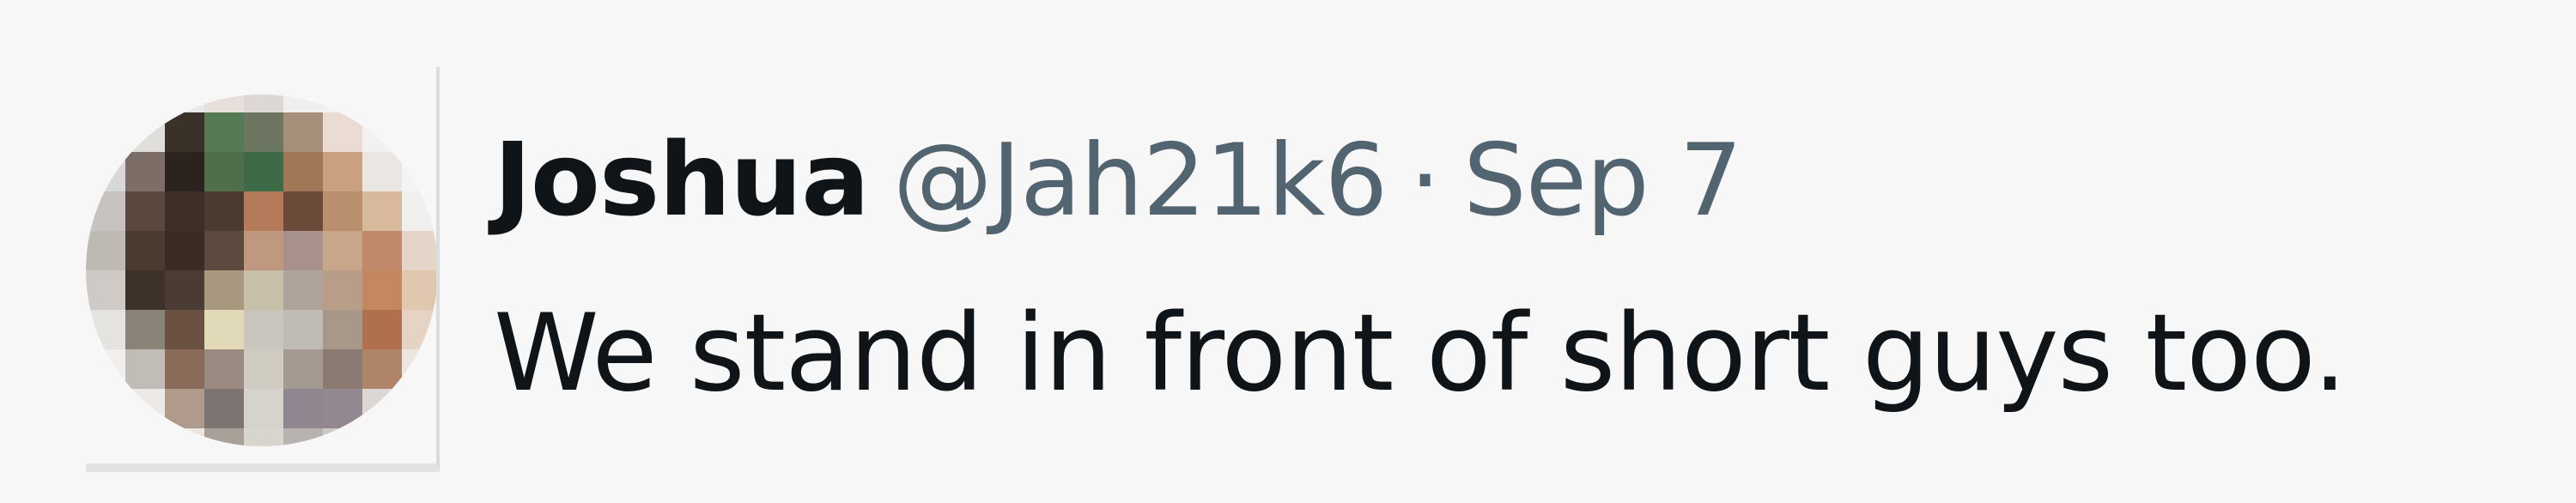 The height and width of the screenshot is (503, 2576). I want to click on user-handle: @Jah21k6, so click(1140, 181).